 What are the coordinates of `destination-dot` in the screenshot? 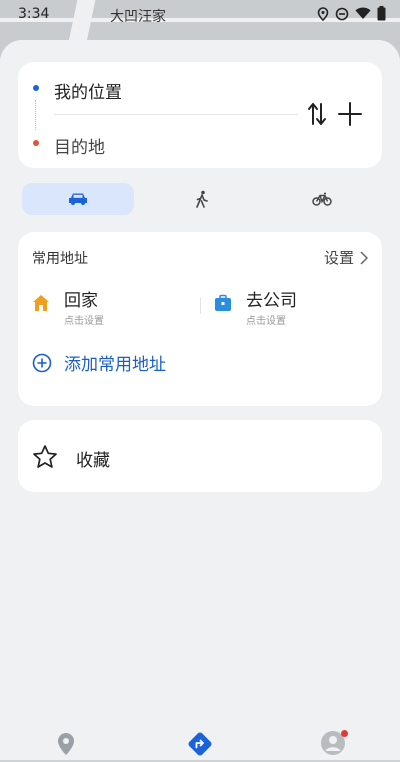 It's located at (36, 143).